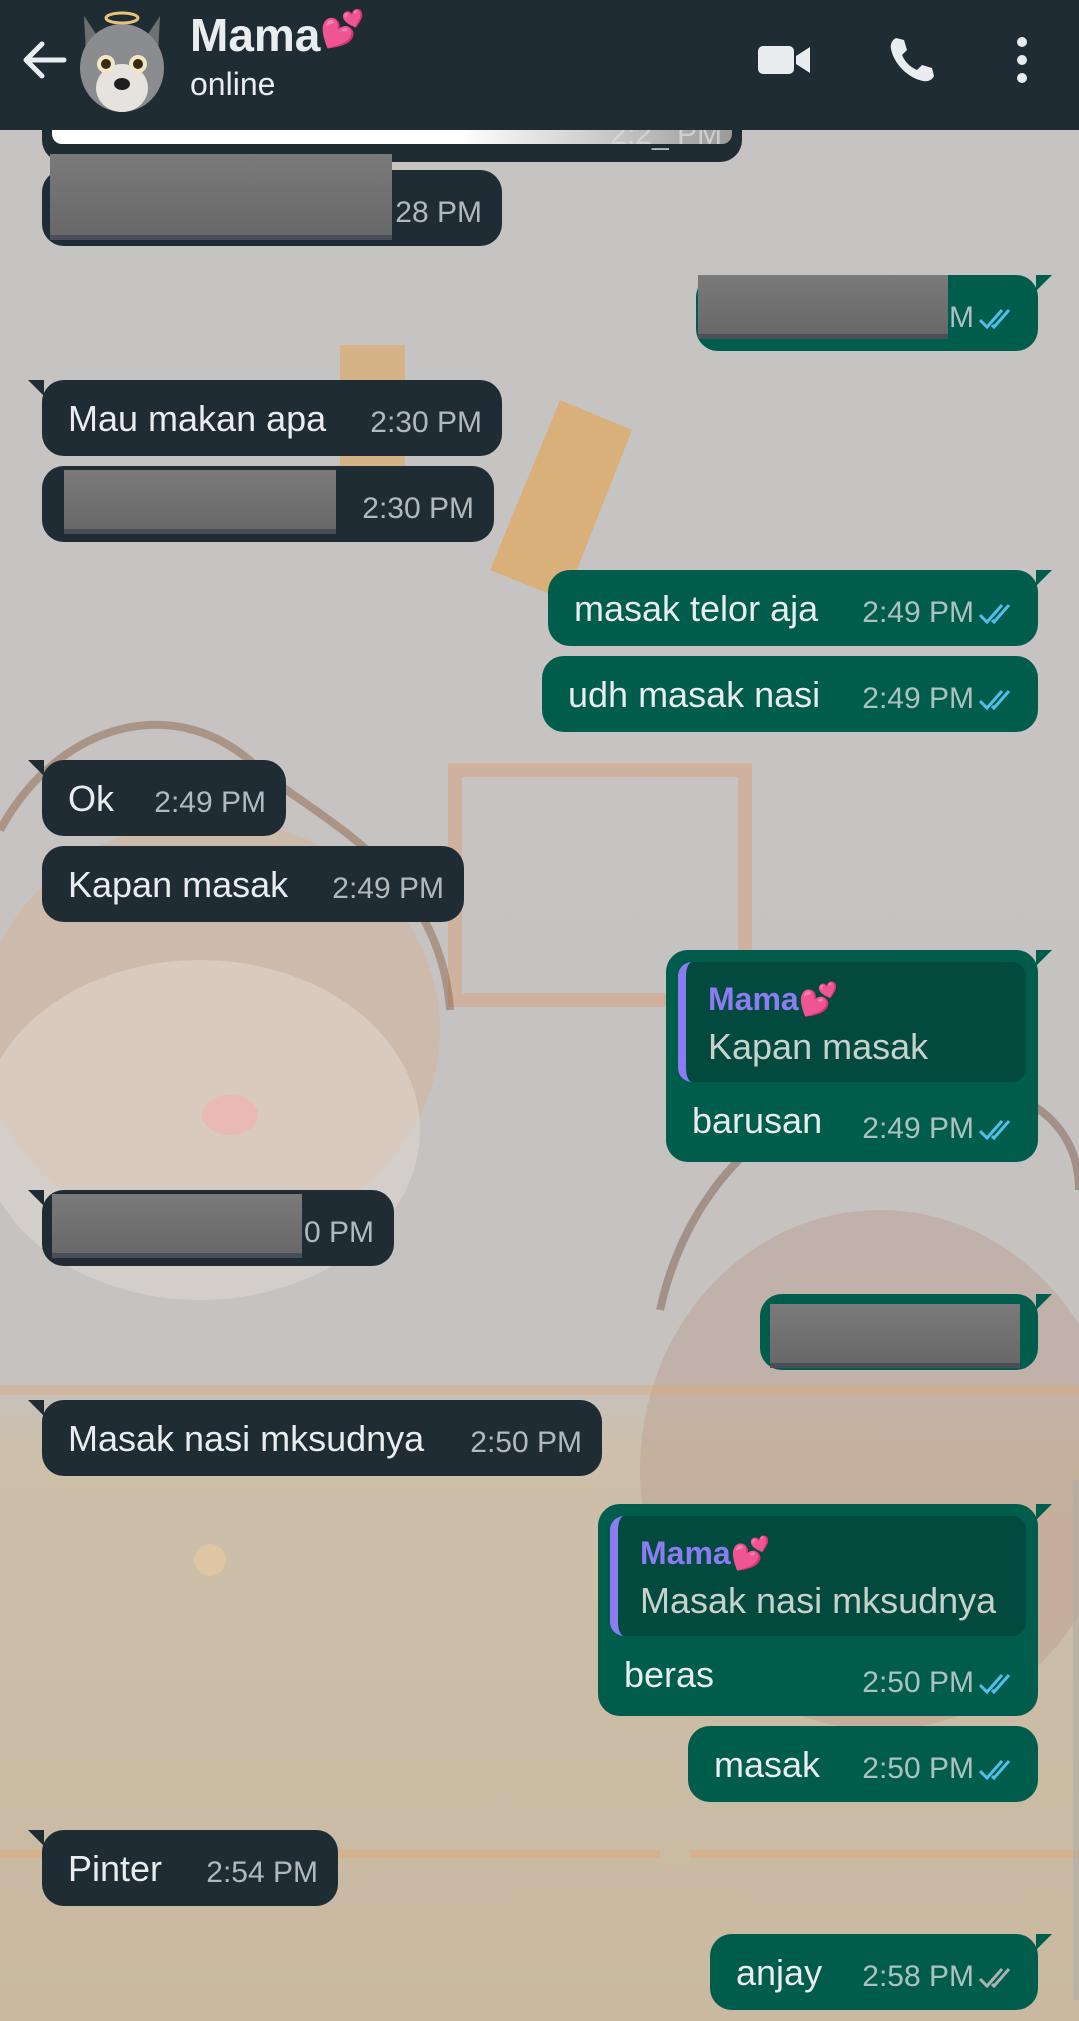 This screenshot has height=2021, width=1079. I want to click on message-time: 28 PM, so click(438, 212).